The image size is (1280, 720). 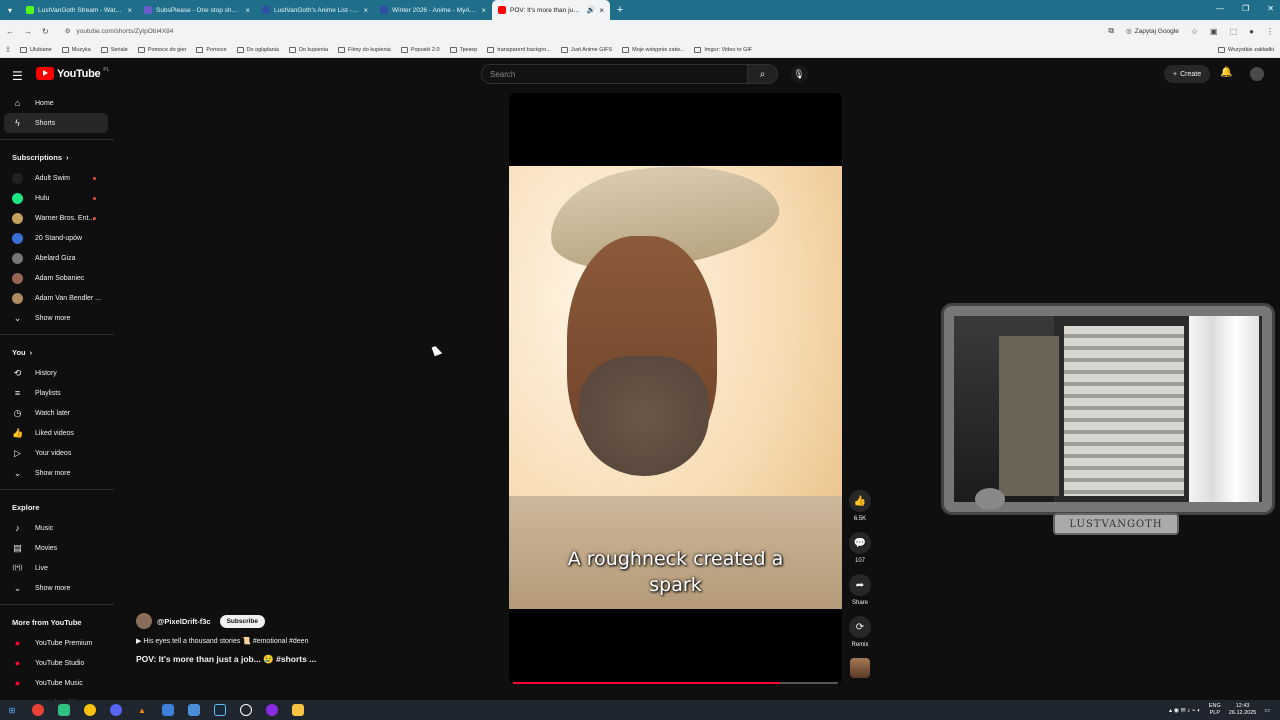 What do you see at coordinates (114, 49) in the screenshot?
I see `bookmark-item: Seriale` at bounding box center [114, 49].